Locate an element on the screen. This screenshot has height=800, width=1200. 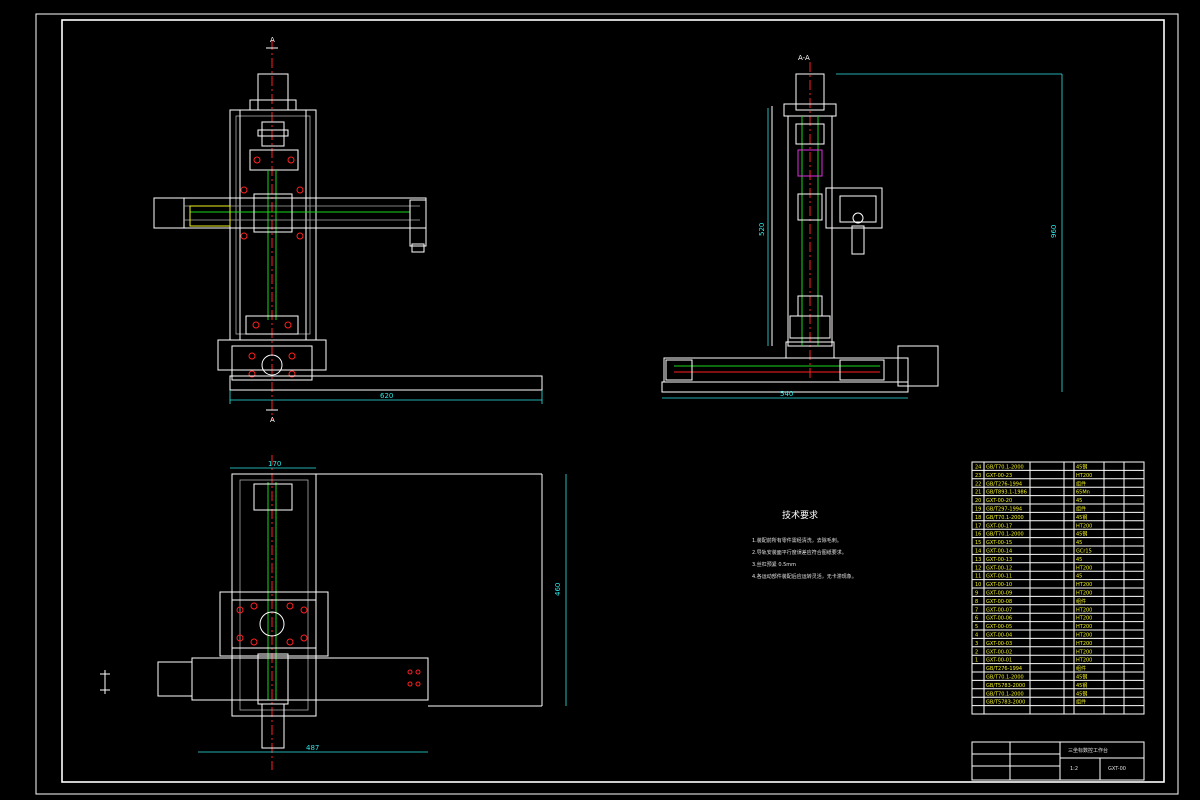
title-block: 三坐标数控工作台 GXT-00 1:2 is located at coordinates (1058, 761).